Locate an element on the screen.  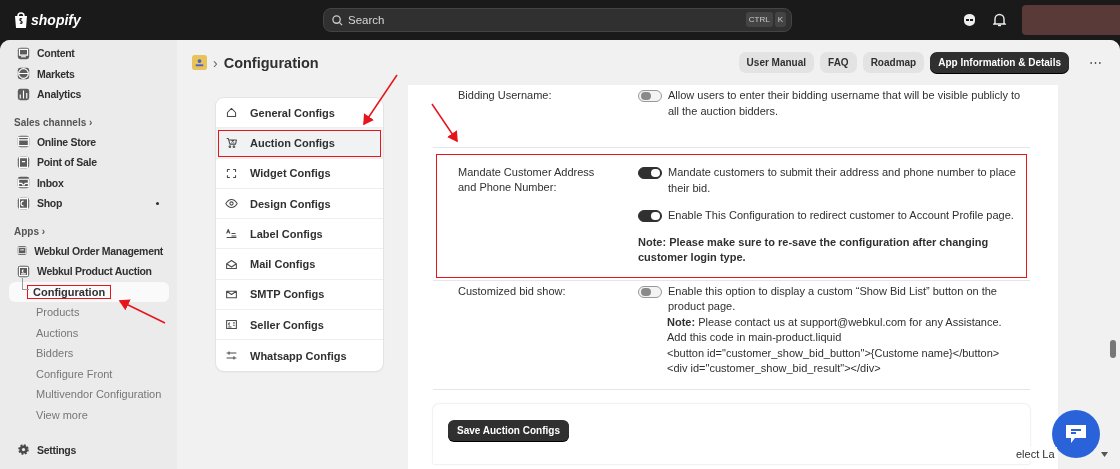
sidebar-item: Point of Sale is located at coordinates (89, 162).